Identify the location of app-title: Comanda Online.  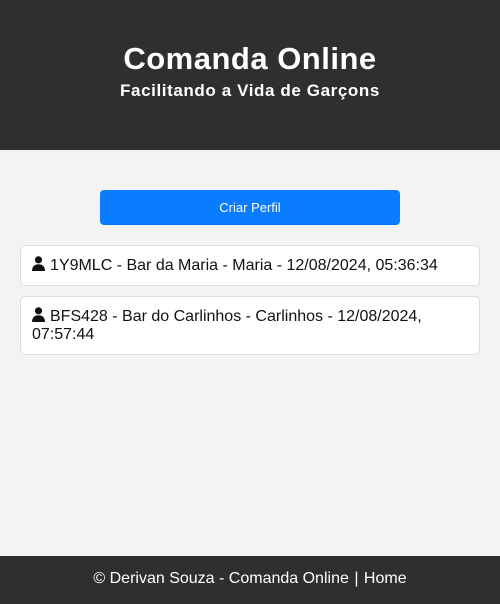
(250, 58).